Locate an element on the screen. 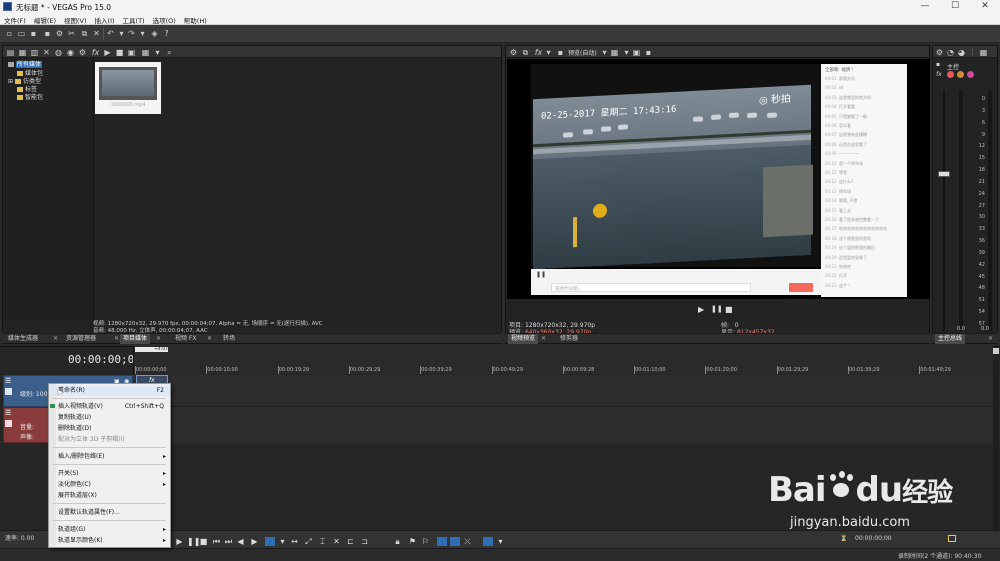 The height and width of the screenshot is (561, 1000). copy-snapshot-icon: ▣ is located at coordinates (636, 52).